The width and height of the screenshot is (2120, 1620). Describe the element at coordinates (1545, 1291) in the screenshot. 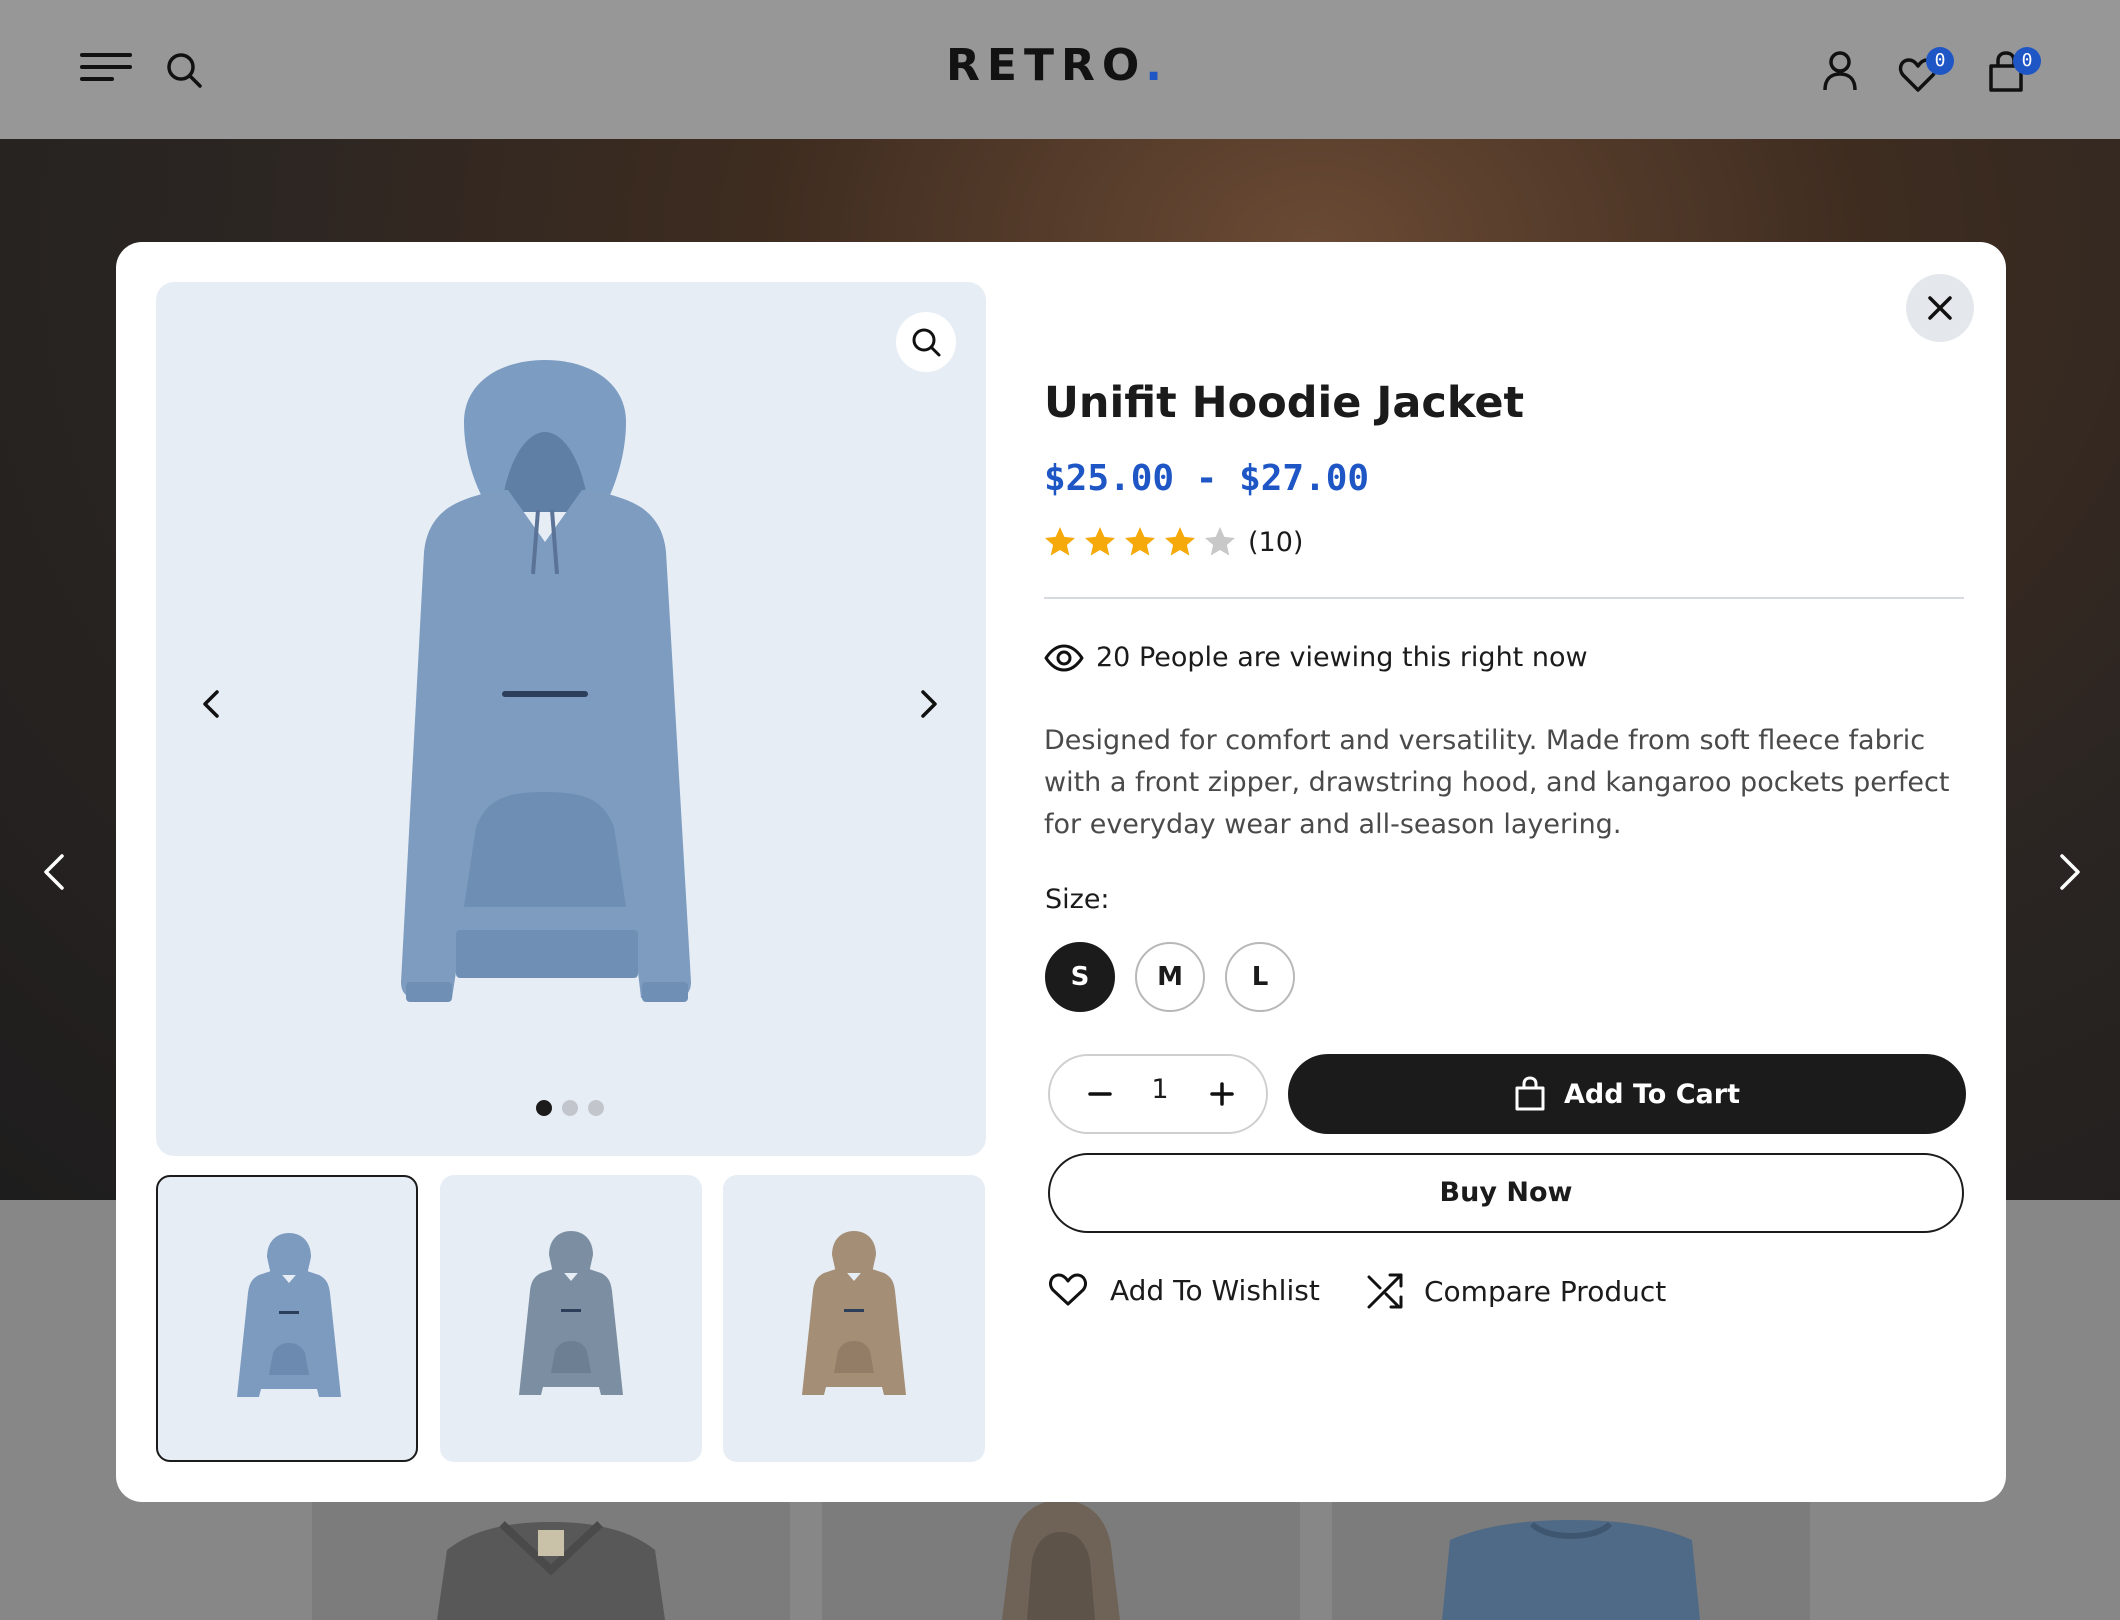

I see `compare-label: Compare Product` at that location.